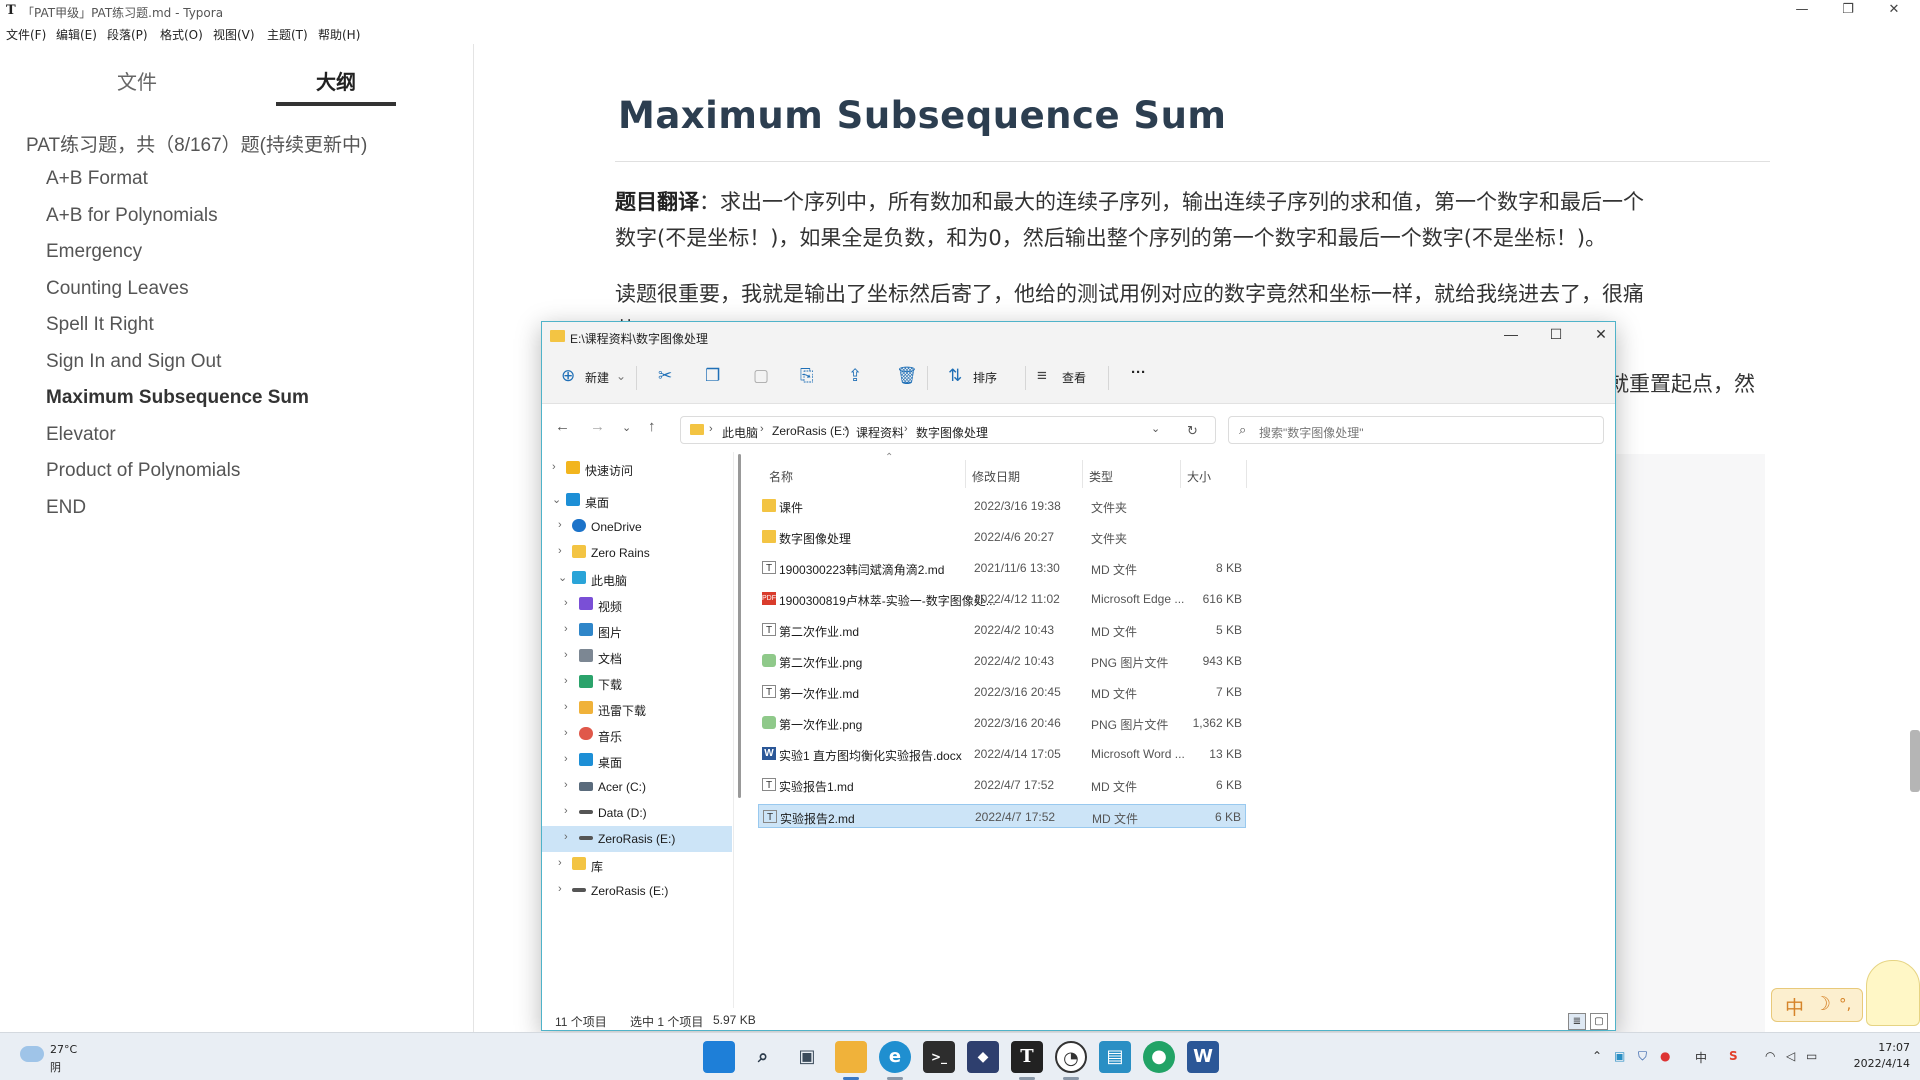 The height and width of the screenshot is (1080, 1920). What do you see at coordinates (1002, 692) in the screenshot?
I see `file-row: T 第一次作业.md 2022/3/16 20:45 MD 文件 7 KB` at bounding box center [1002, 692].